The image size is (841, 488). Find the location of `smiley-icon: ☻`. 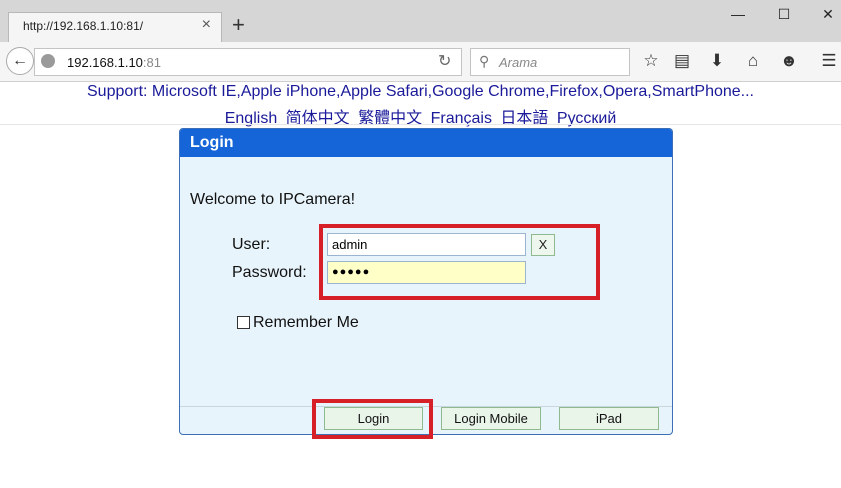

smiley-icon: ☻ is located at coordinates (789, 61).